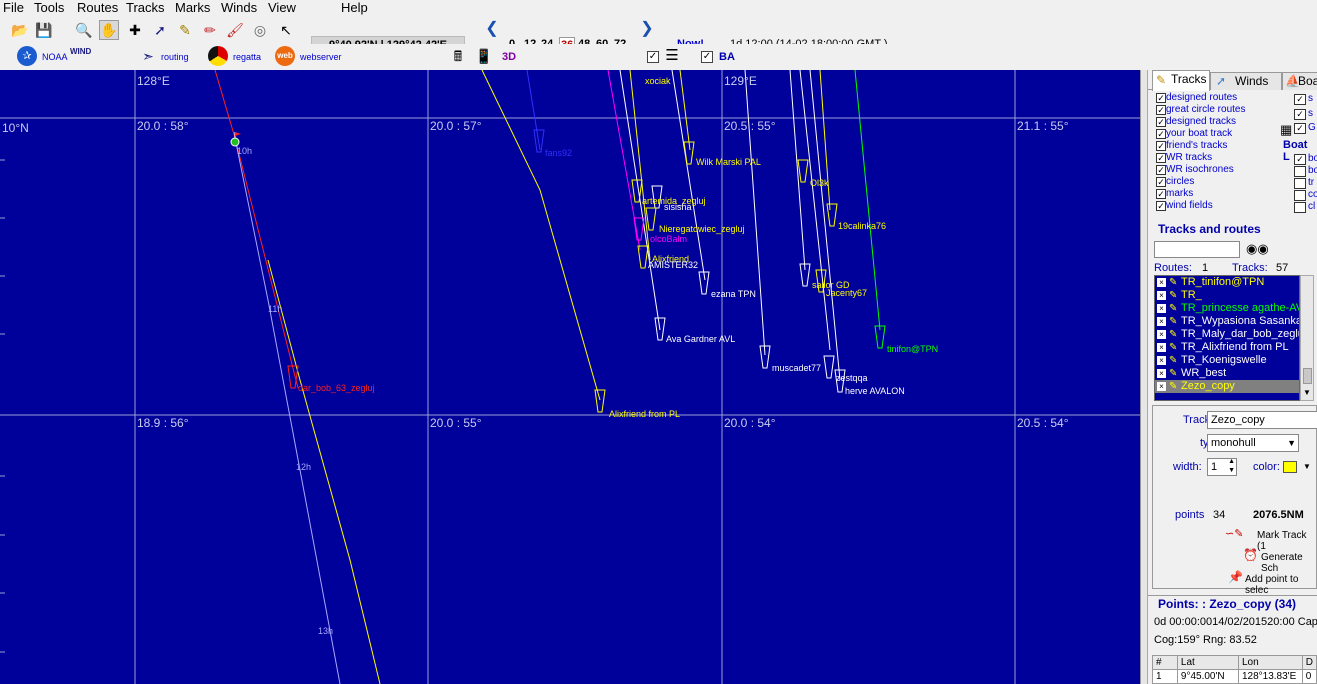  What do you see at coordinates (875, 391) in the screenshot?
I see `boat-label: herve AVALON` at bounding box center [875, 391].